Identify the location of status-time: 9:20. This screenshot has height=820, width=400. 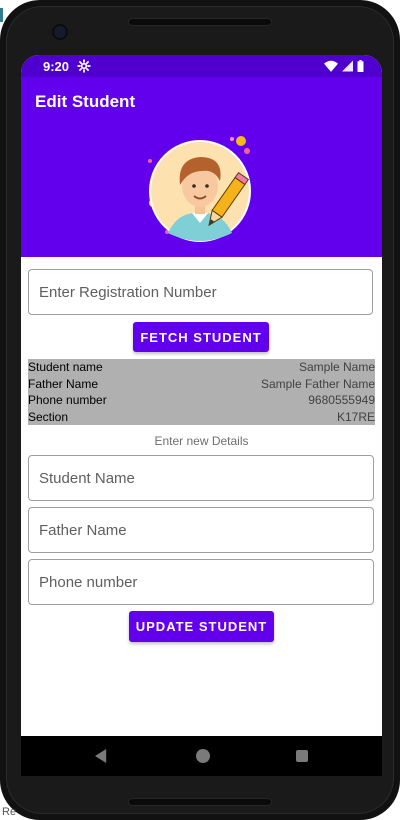
(56, 66).